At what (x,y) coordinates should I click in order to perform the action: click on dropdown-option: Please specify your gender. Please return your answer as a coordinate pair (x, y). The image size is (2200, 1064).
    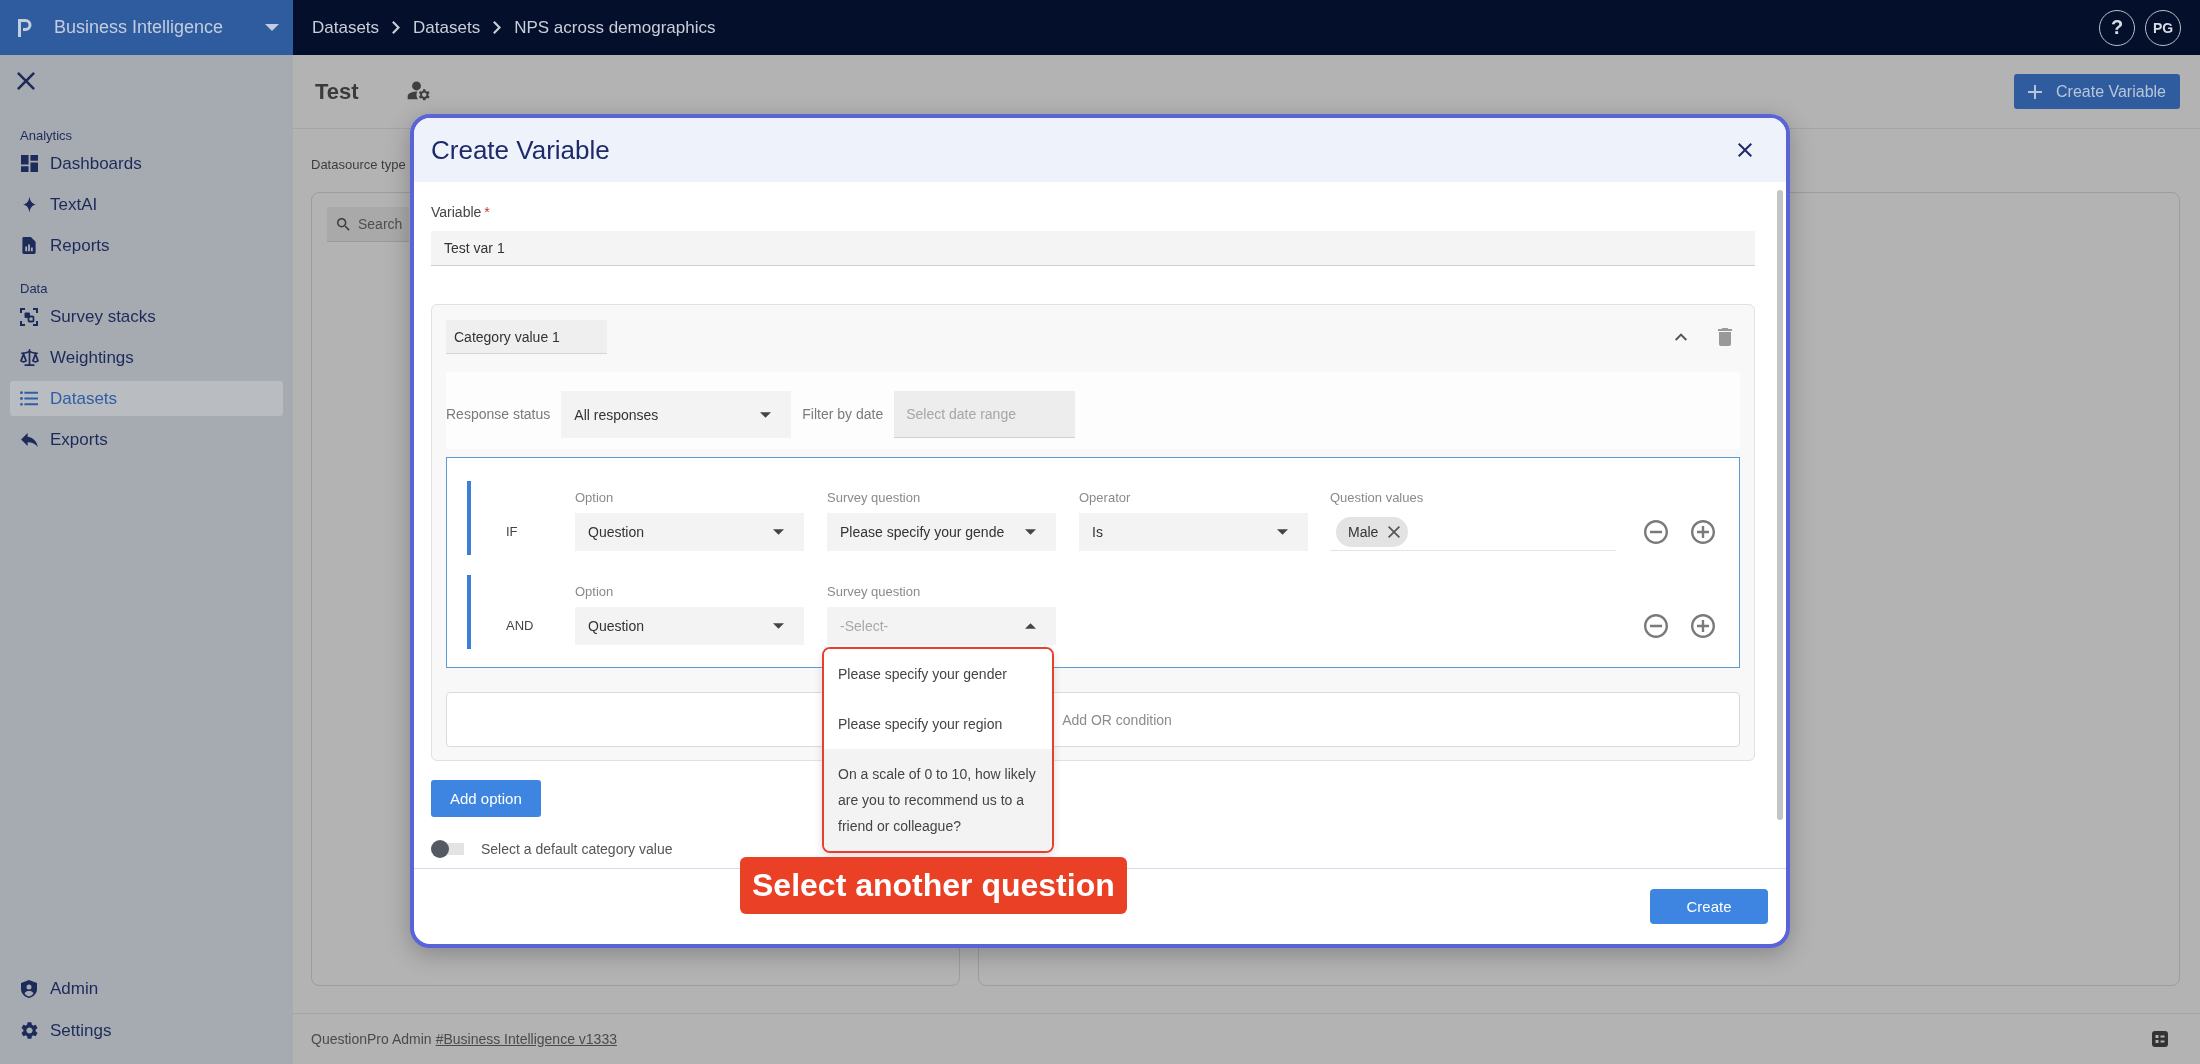
    Looking at the image, I should click on (938, 674).